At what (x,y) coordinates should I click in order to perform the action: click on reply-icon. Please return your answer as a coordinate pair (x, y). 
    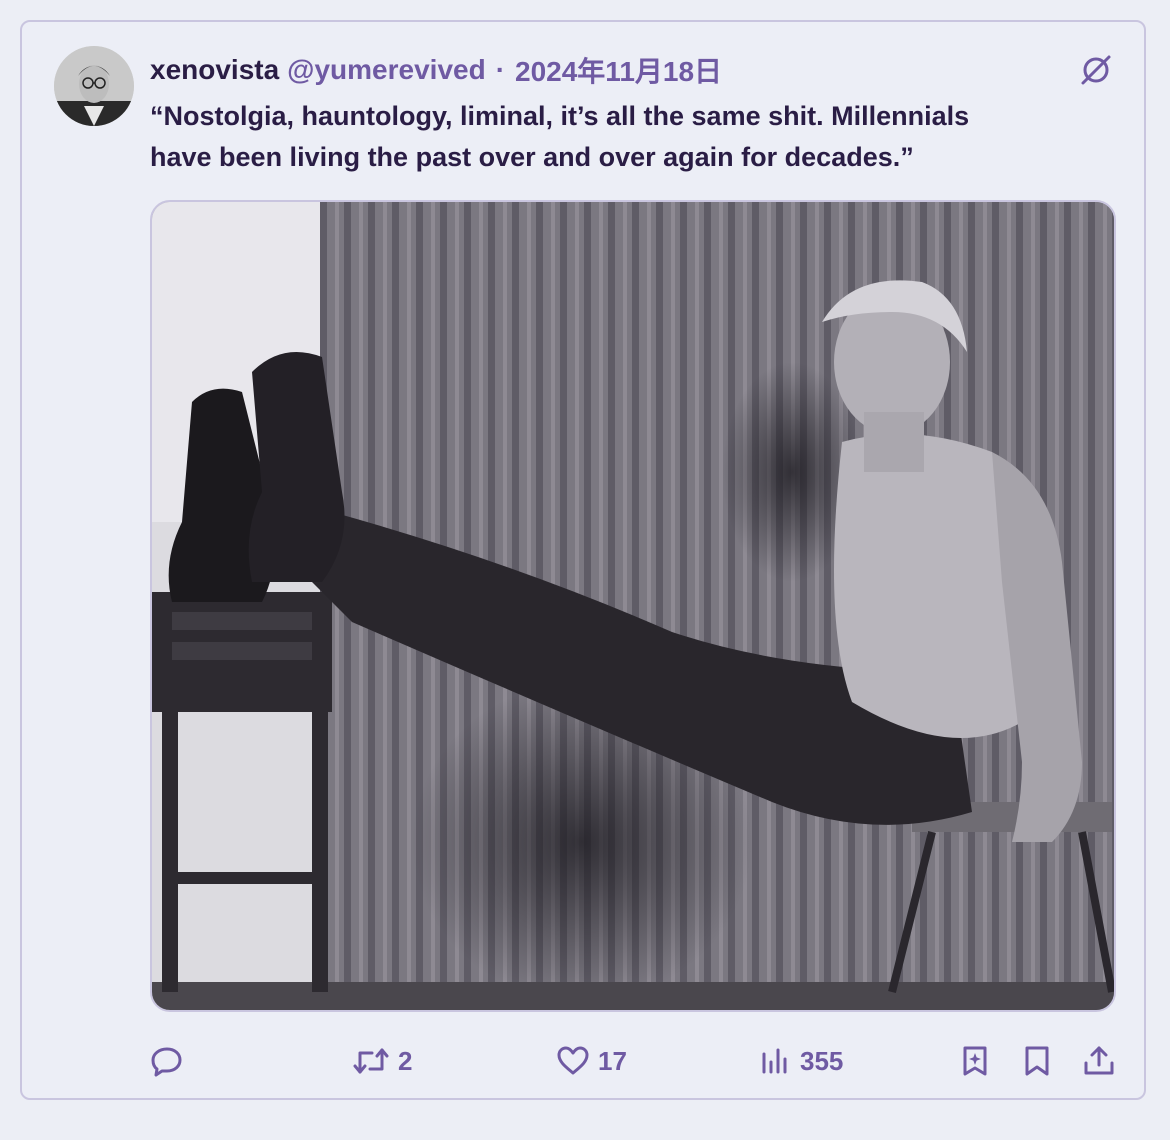
    Looking at the image, I should click on (167, 1061).